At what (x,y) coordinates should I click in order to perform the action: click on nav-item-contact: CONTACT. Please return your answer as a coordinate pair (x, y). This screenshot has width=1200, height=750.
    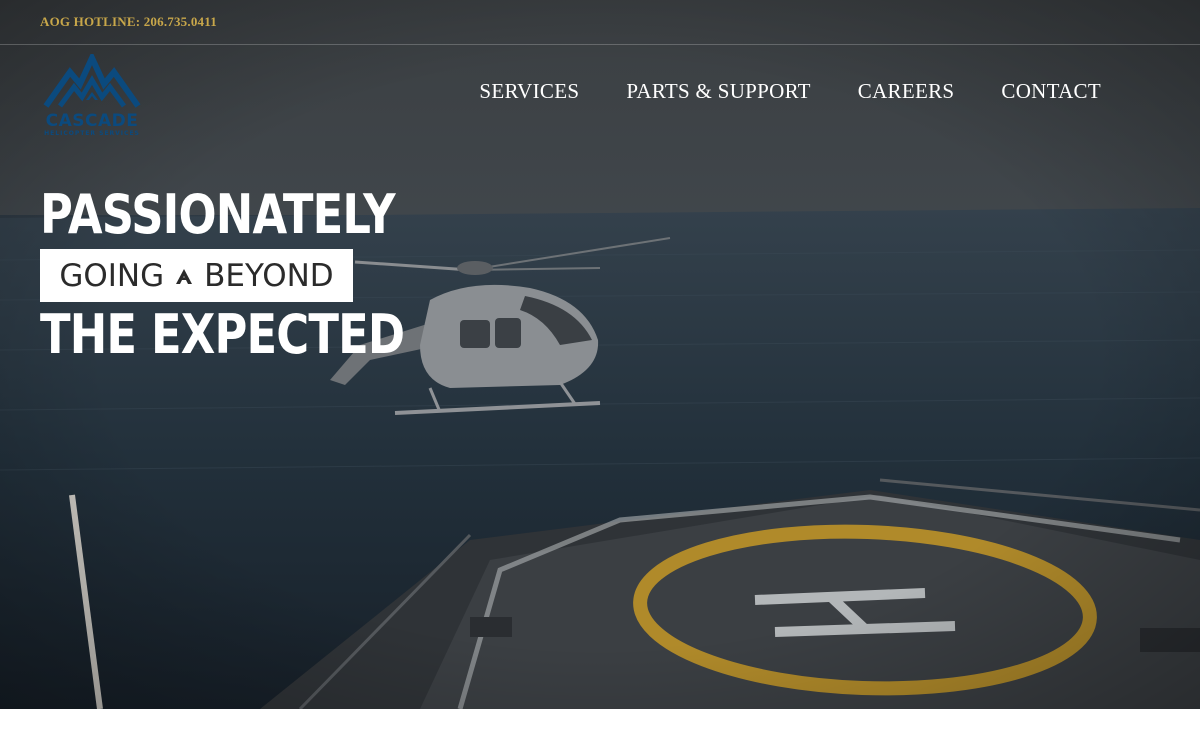
    Looking at the image, I should click on (1051, 91).